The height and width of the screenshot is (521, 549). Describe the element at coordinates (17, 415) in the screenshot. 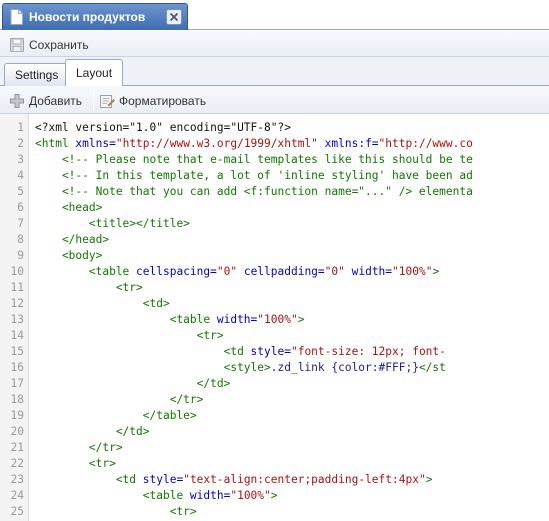

I see `line-number: 19` at that location.